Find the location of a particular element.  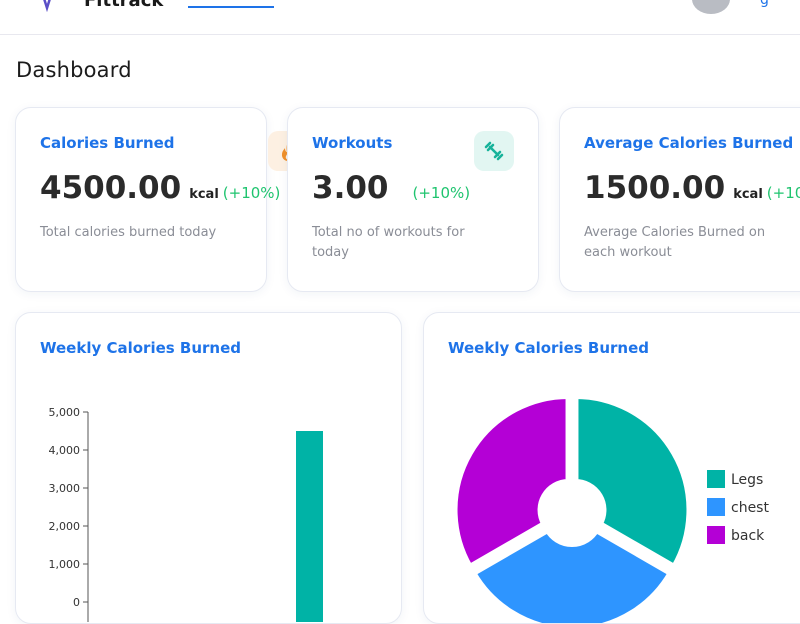

legend-label: back is located at coordinates (748, 536).